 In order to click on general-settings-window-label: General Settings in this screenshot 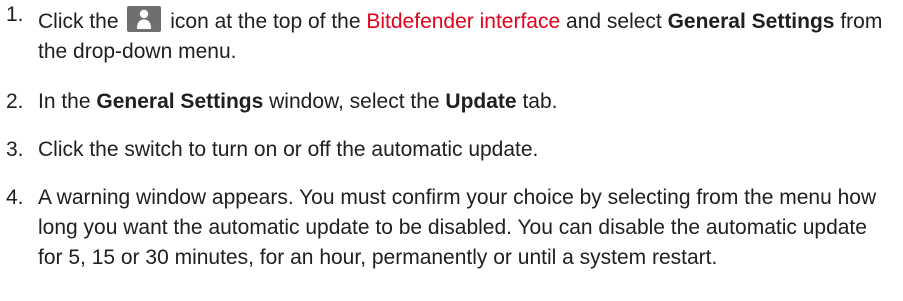, I will do `click(180, 101)`.